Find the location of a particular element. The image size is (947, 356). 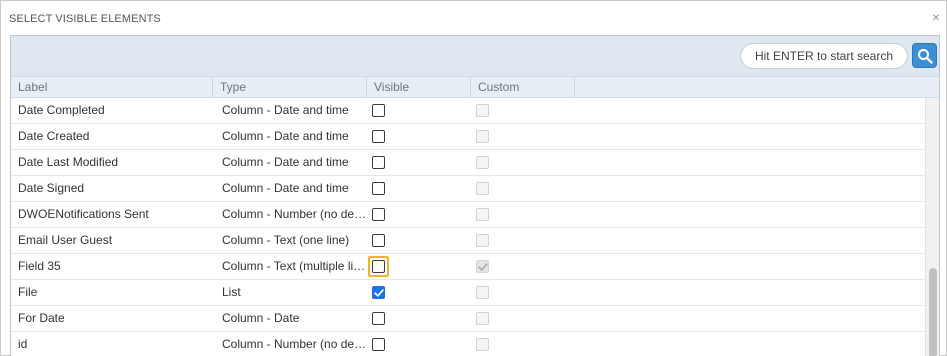

row-type: List is located at coordinates (231, 292).